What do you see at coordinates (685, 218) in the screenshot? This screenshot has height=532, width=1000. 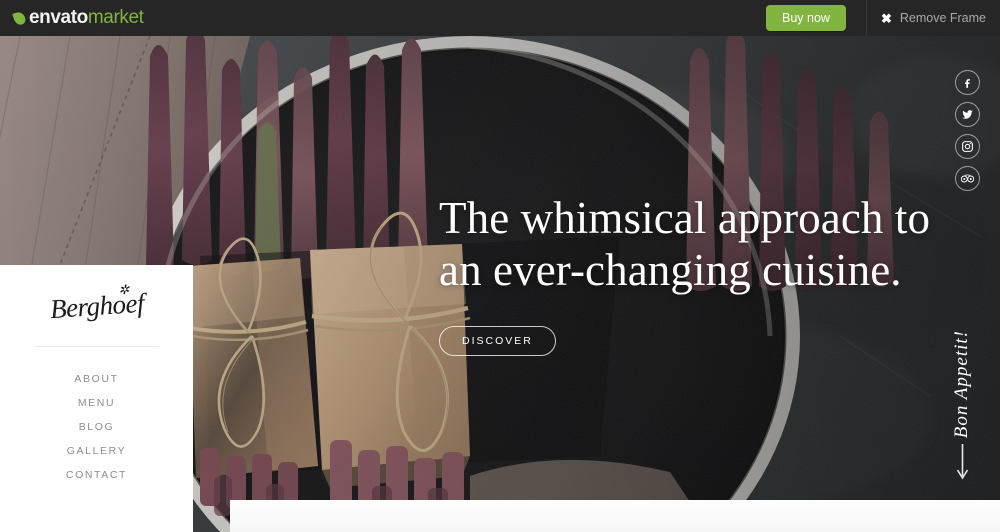 I see `headline-line-1: The whimsical approach to` at bounding box center [685, 218].